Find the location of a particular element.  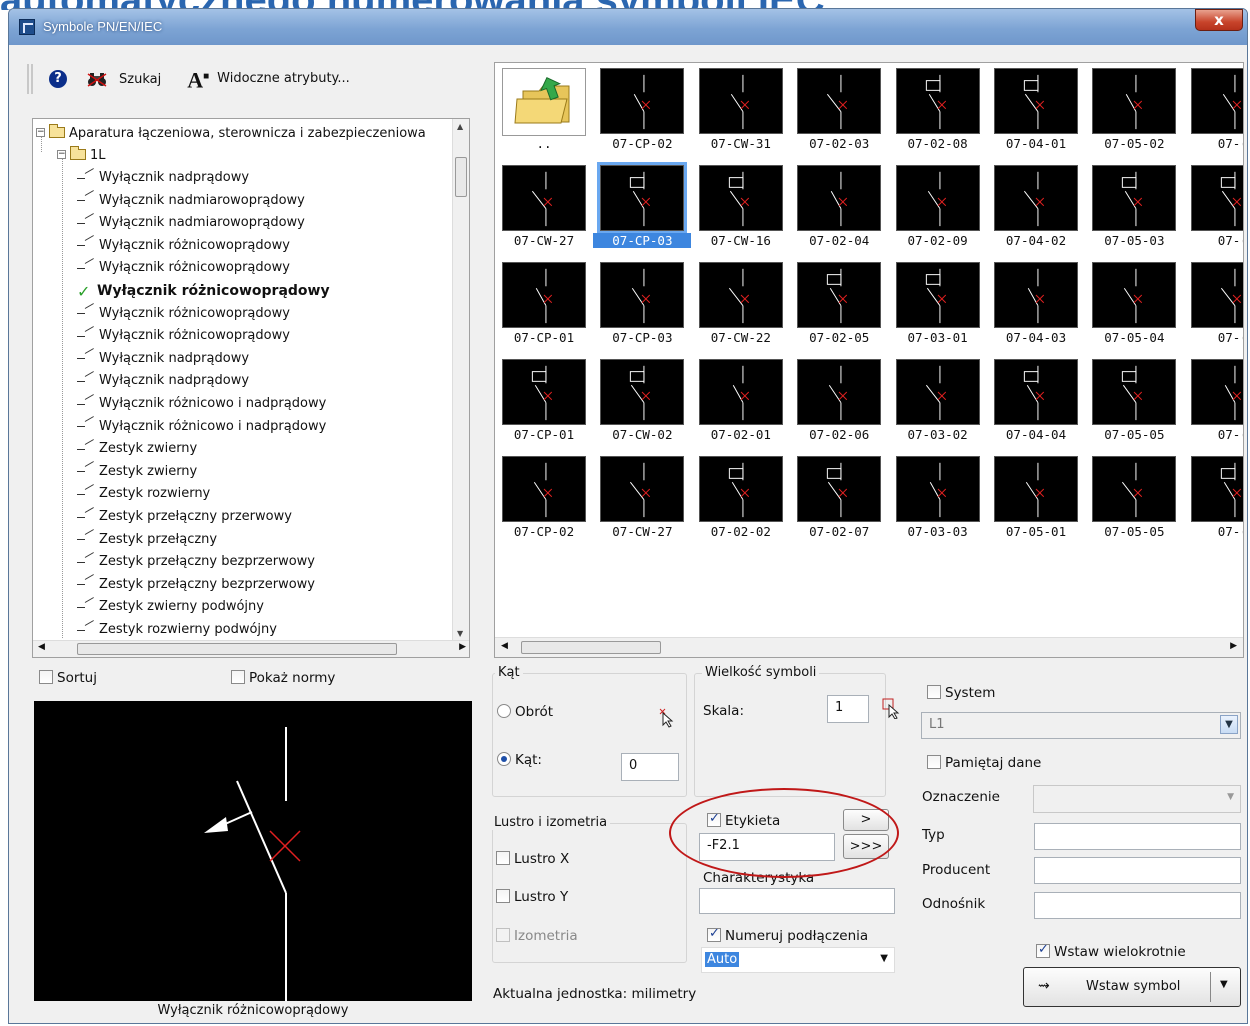

number-connections-checkbox: Numeruj podłączenia is located at coordinates (787, 935).